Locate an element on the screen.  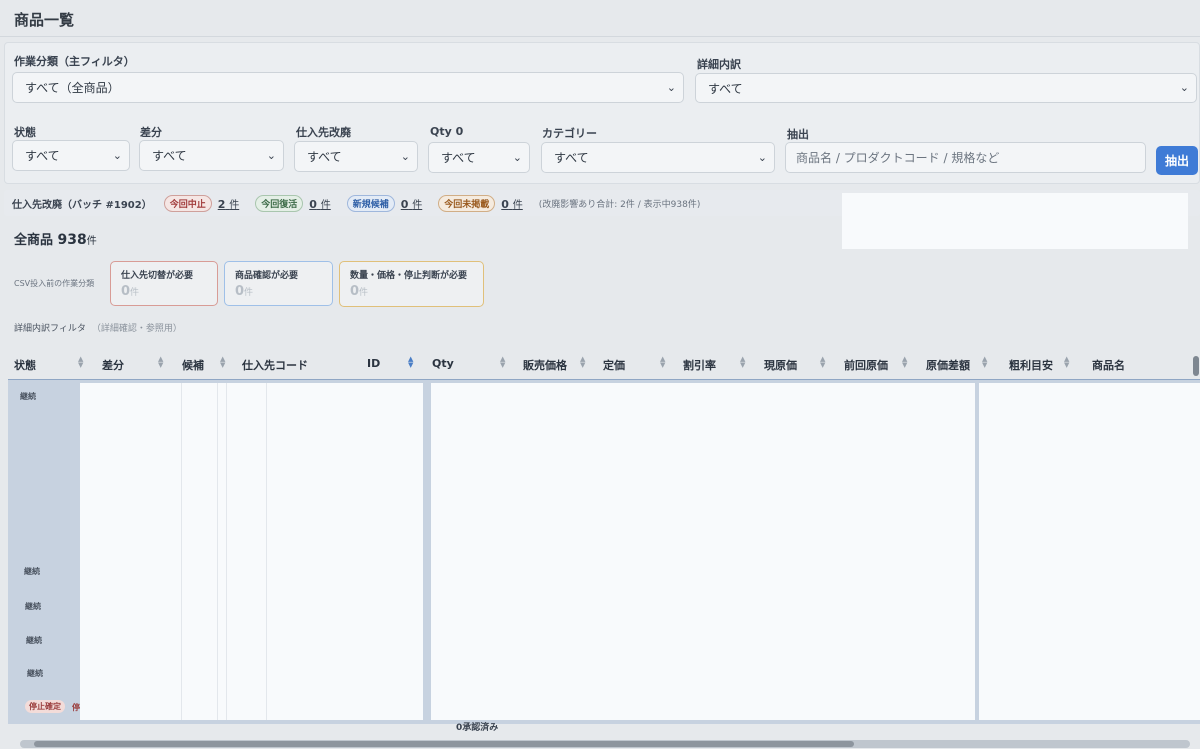
card-supplier-switch: 仕入先切替が必要 0件 is located at coordinates (164, 283).